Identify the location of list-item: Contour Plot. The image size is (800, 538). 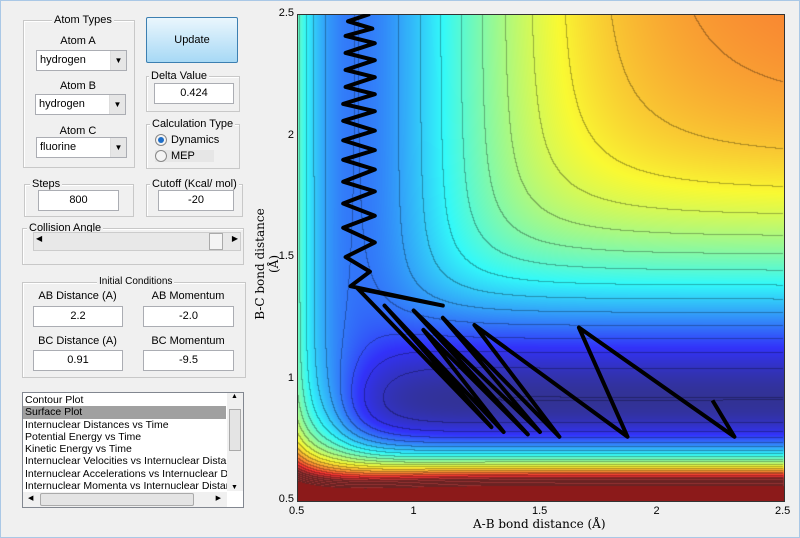
(124, 400).